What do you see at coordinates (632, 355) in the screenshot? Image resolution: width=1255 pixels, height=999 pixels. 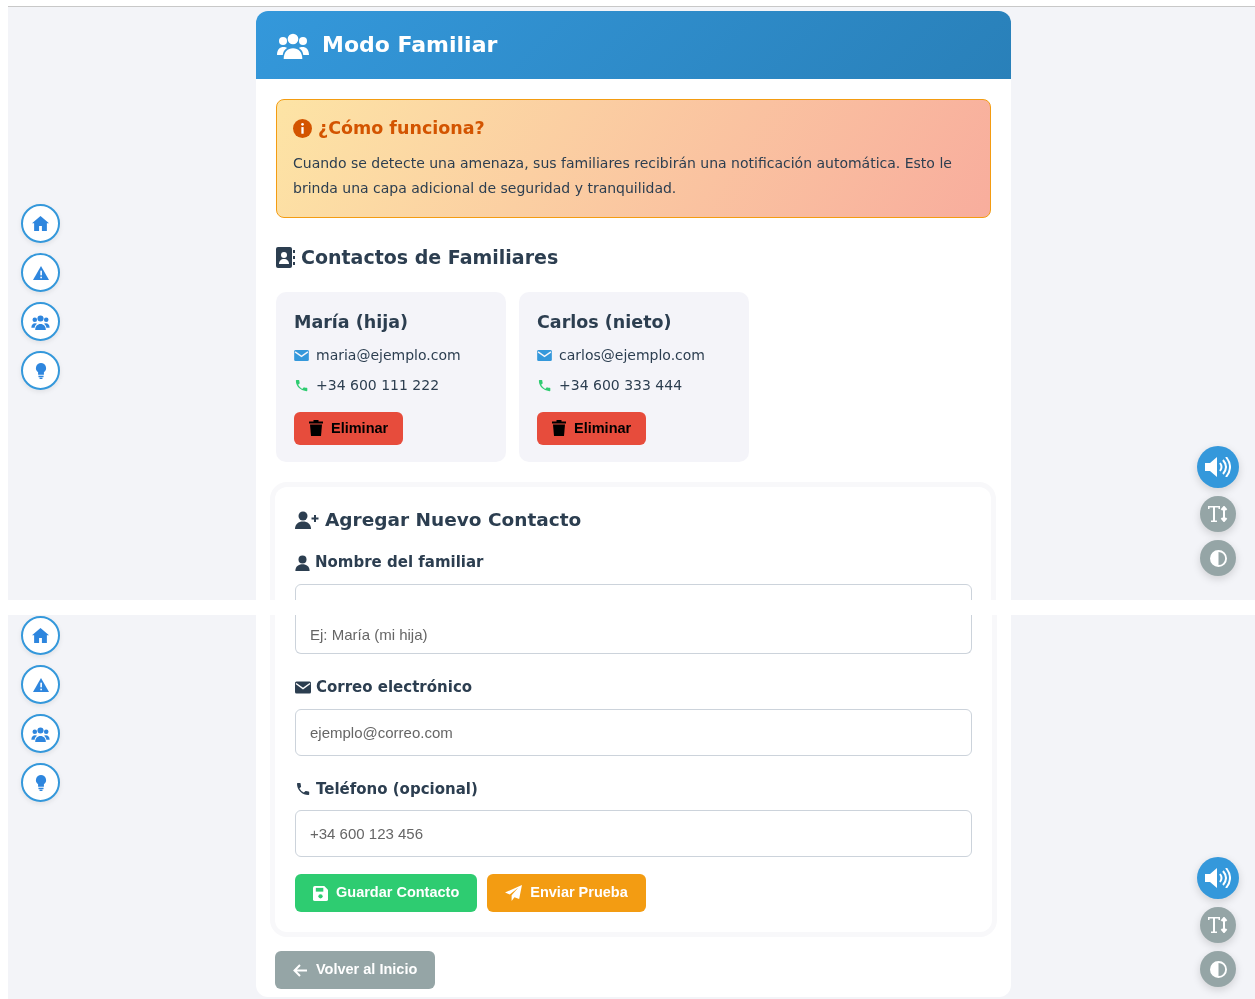 I see `contact-email: carlos@ejemplo.com` at bounding box center [632, 355].